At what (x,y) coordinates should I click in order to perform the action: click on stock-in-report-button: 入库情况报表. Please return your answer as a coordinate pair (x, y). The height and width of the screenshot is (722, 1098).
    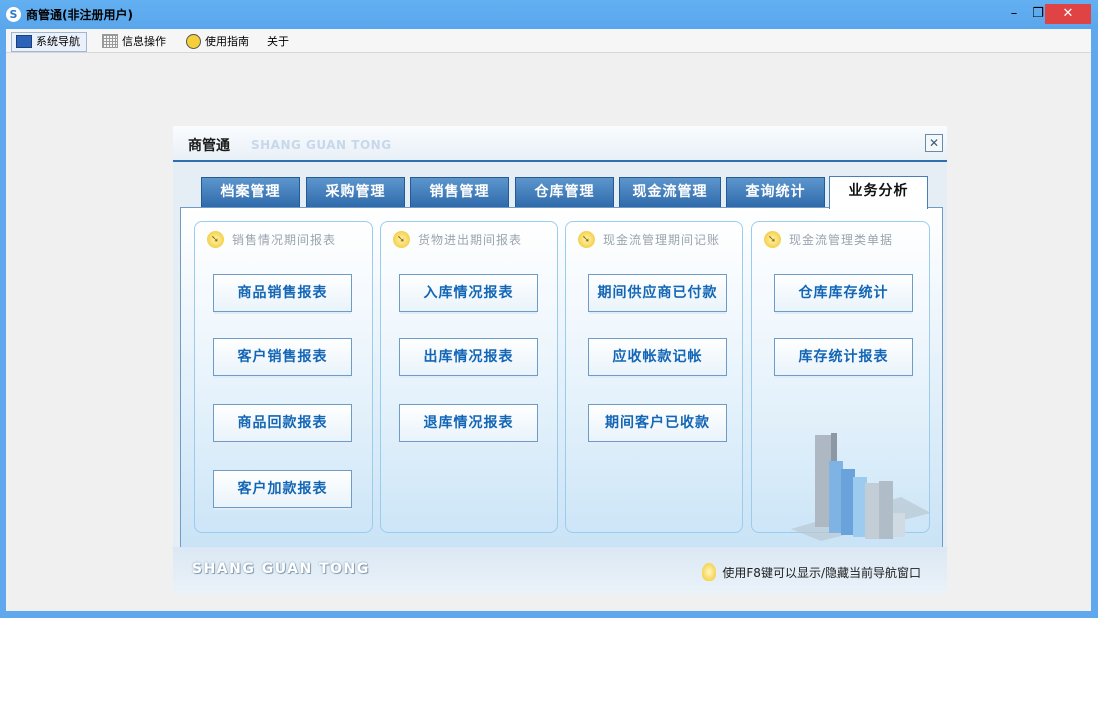
    Looking at the image, I should click on (468, 293).